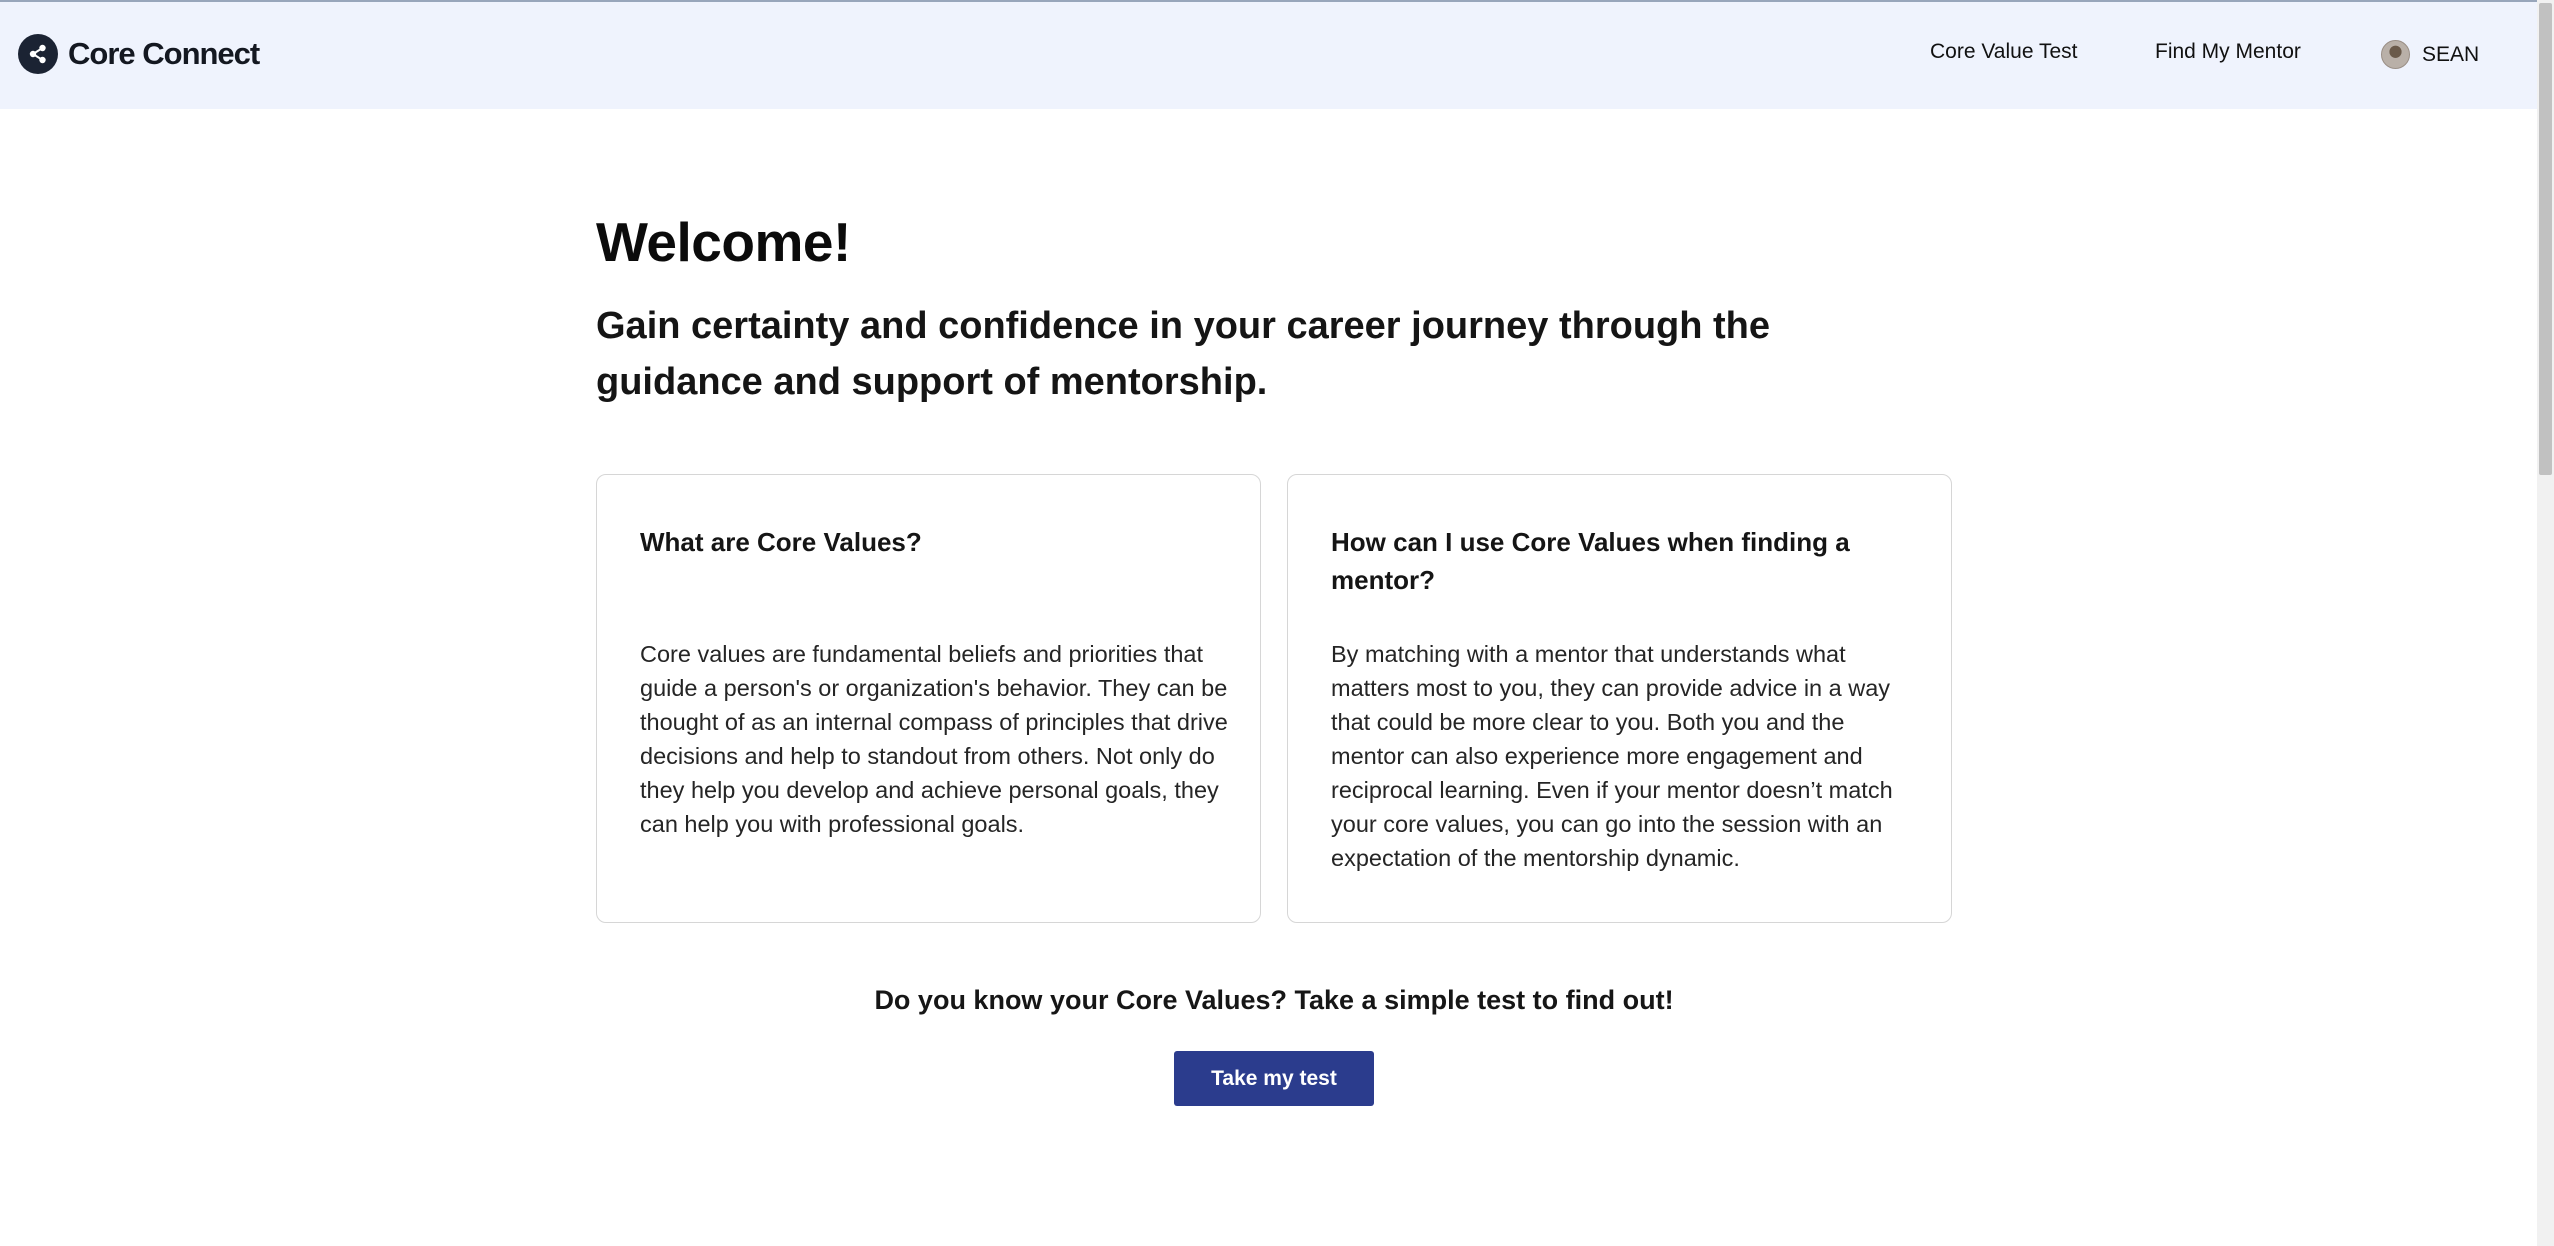  Describe the element at coordinates (1274, 1078) in the screenshot. I see `take-my-test-button: Take my test` at that location.